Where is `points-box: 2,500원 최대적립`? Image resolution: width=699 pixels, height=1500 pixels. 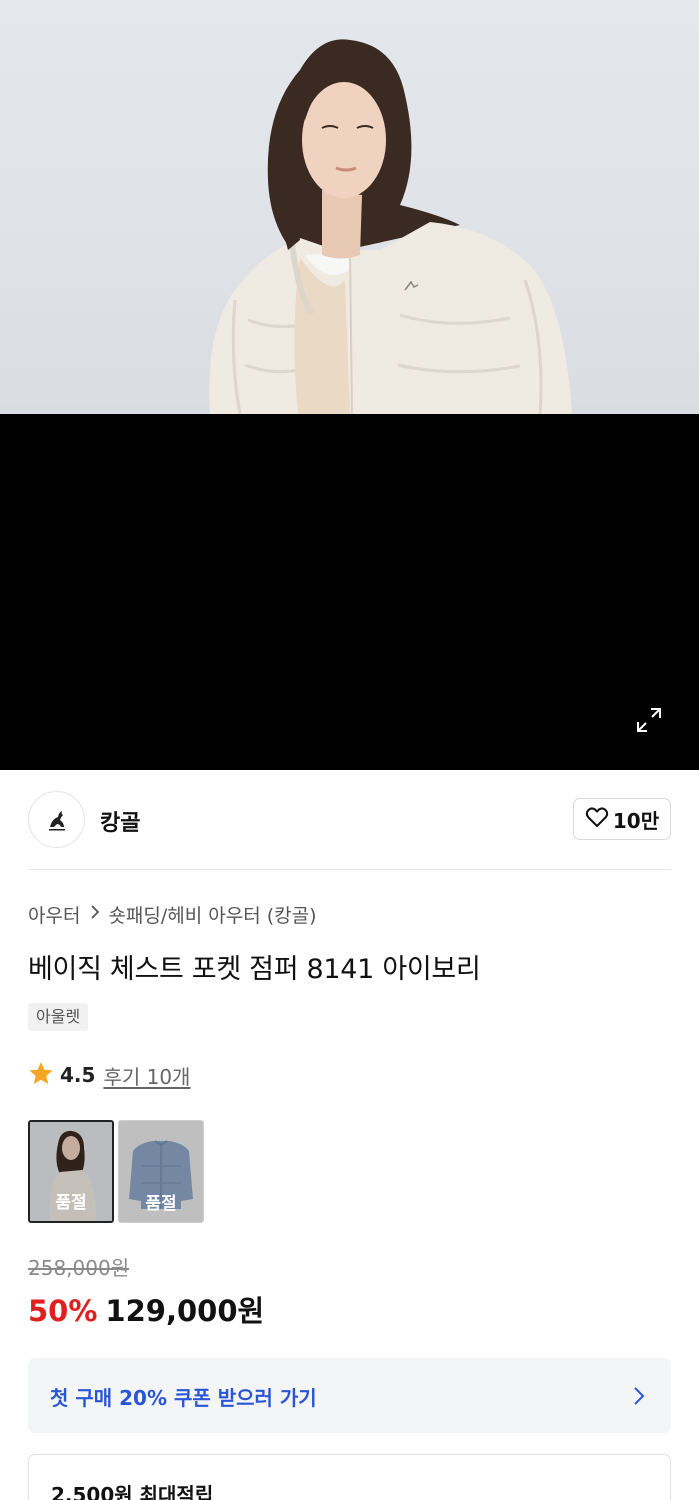
points-box: 2,500원 최대적립 is located at coordinates (349, 1477).